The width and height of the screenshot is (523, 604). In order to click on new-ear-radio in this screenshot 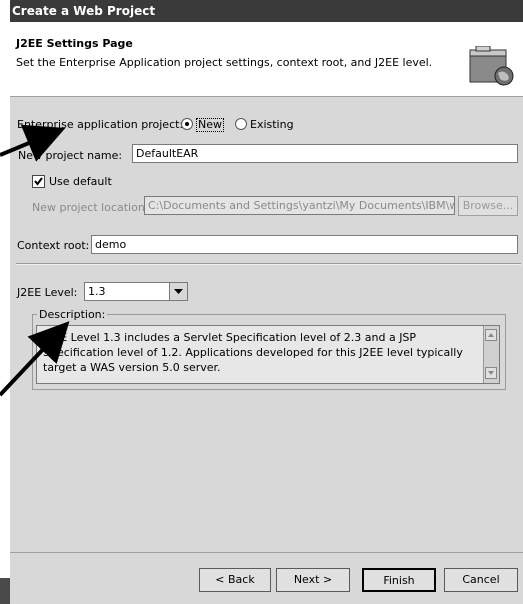, I will do `click(187, 124)`.